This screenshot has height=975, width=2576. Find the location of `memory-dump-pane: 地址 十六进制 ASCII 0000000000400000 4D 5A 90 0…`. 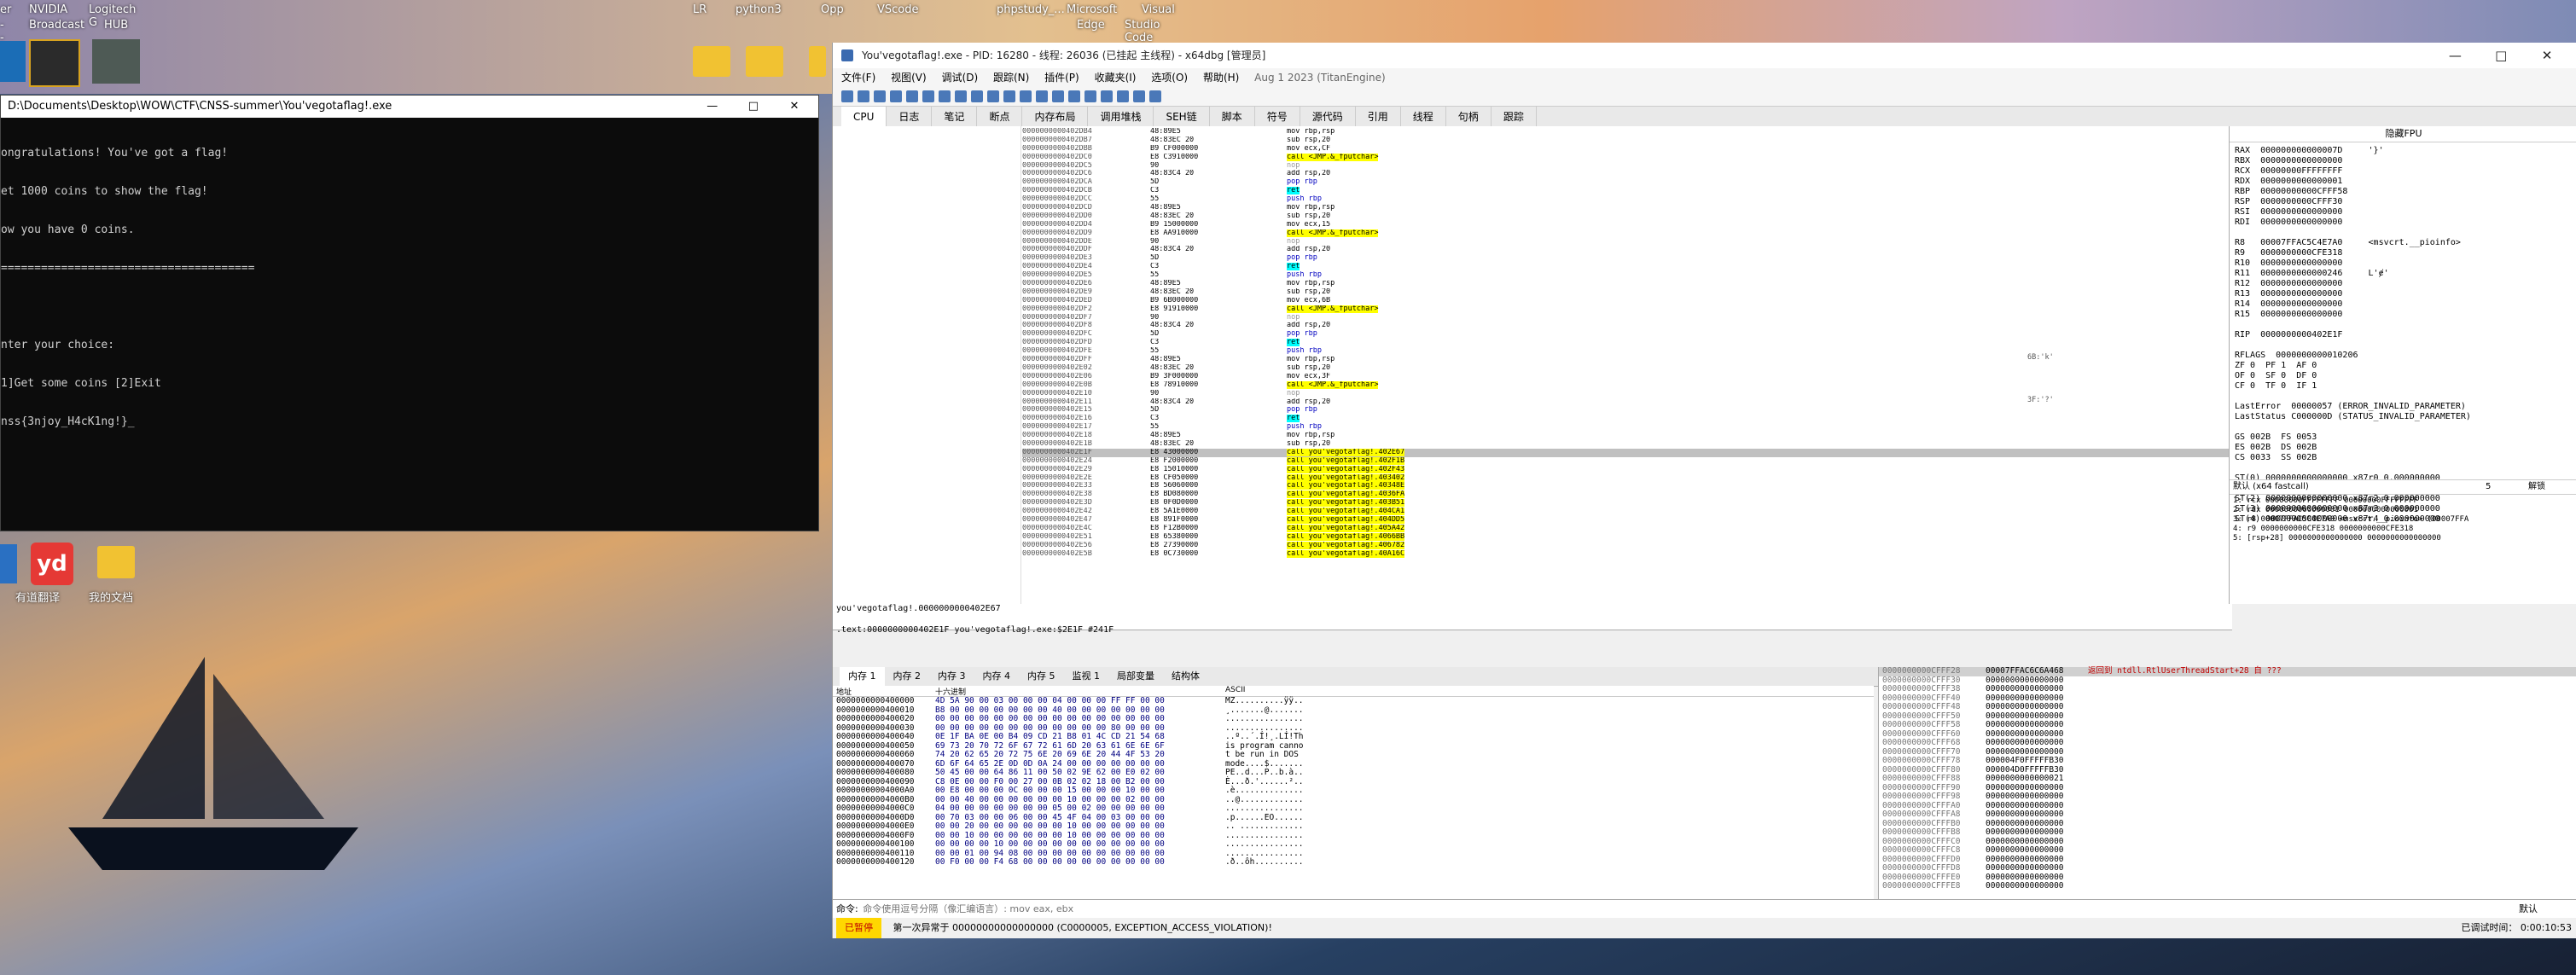

memory-dump-pane: 地址 十六进制 ASCII 0000000000400000 4D 5A 90 0… is located at coordinates (1353, 792).